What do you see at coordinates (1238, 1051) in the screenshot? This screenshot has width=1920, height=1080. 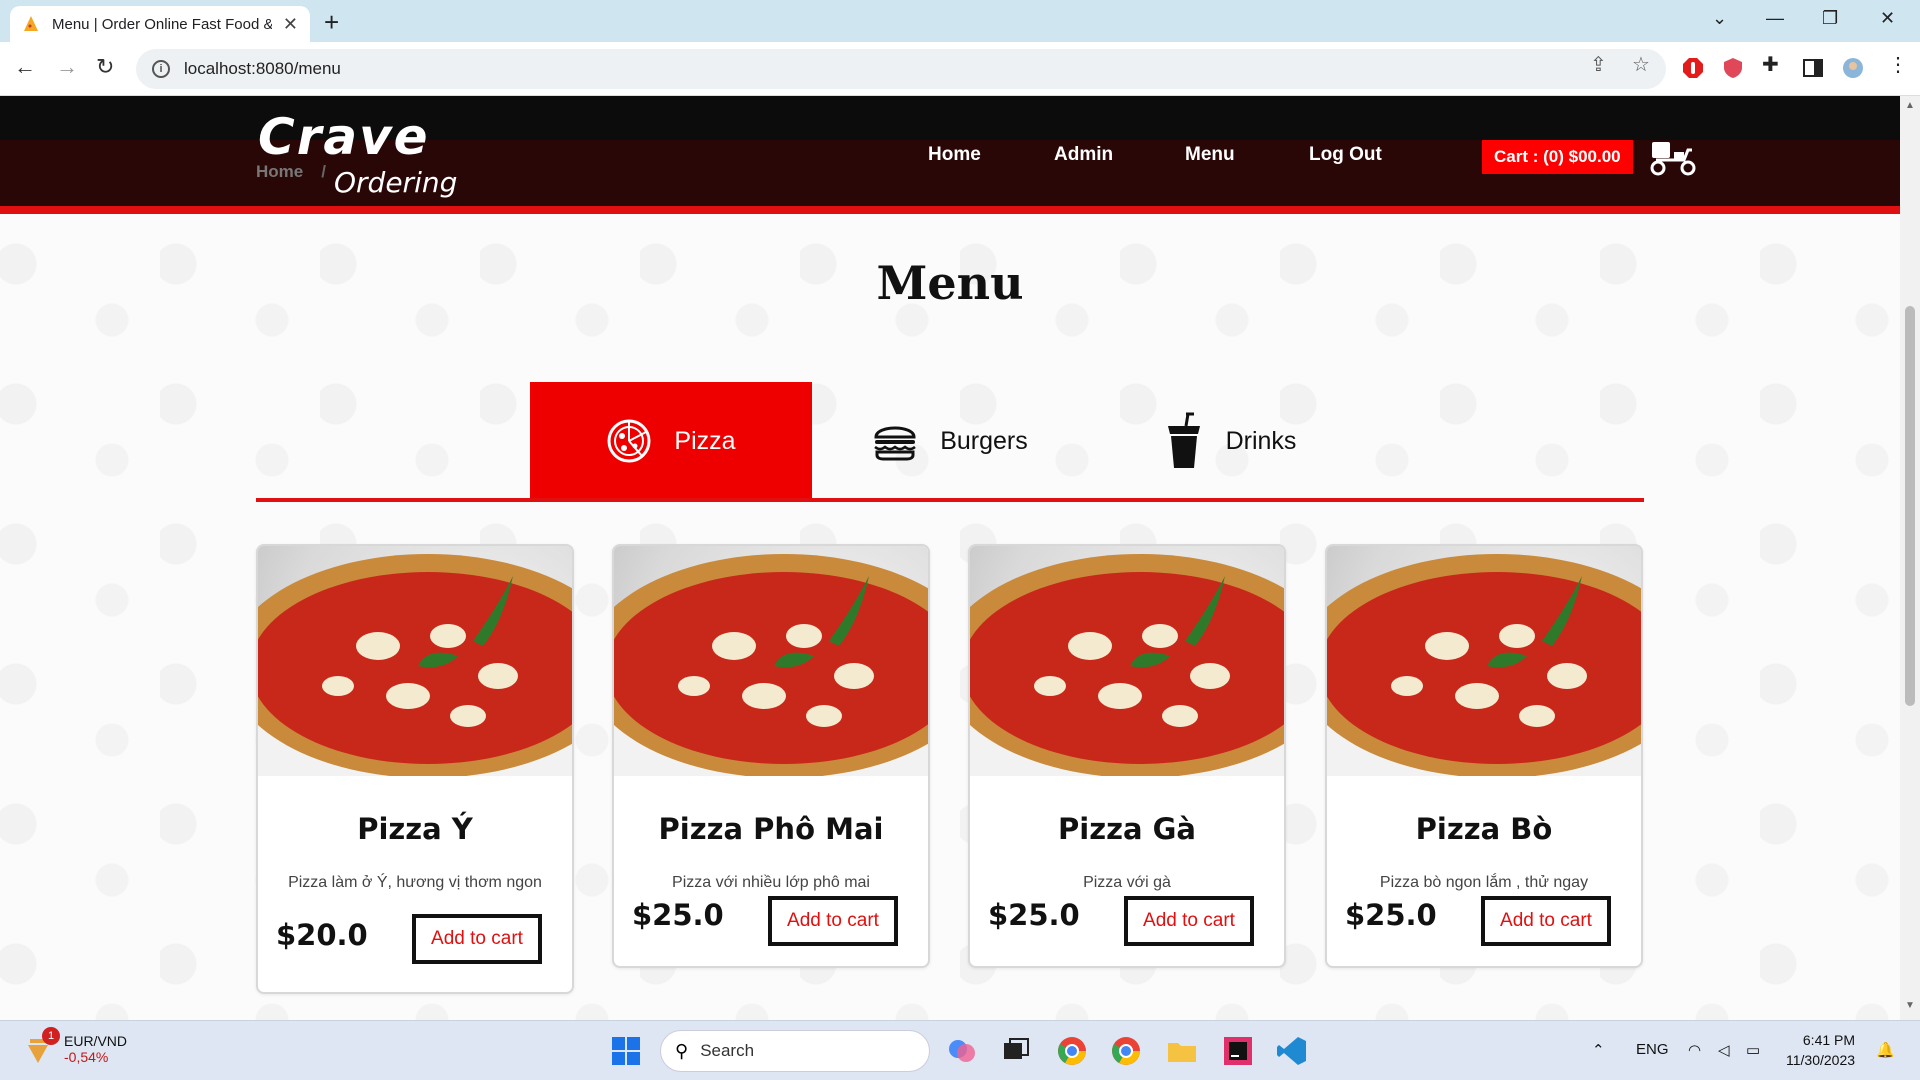 I see `intellij-app-icon` at bounding box center [1238, 1051].